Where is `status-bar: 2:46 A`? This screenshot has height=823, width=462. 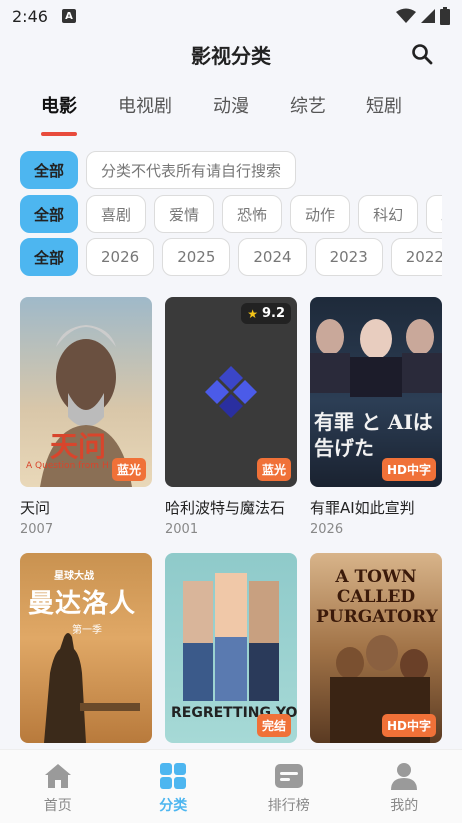 status-bar: 2:46 A is located at coordinates (231, 16).